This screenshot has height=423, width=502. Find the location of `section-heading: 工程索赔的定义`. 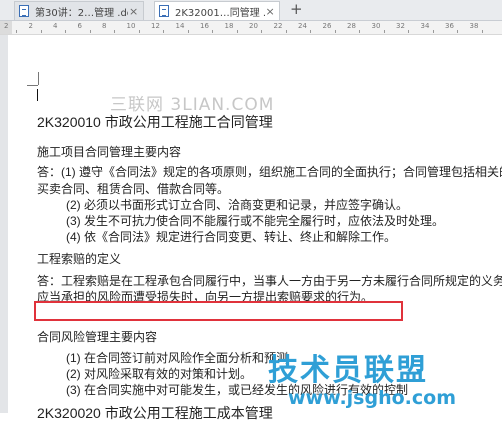

section-heading: 工程索赔的定义 is located at coordinates (79, 259).